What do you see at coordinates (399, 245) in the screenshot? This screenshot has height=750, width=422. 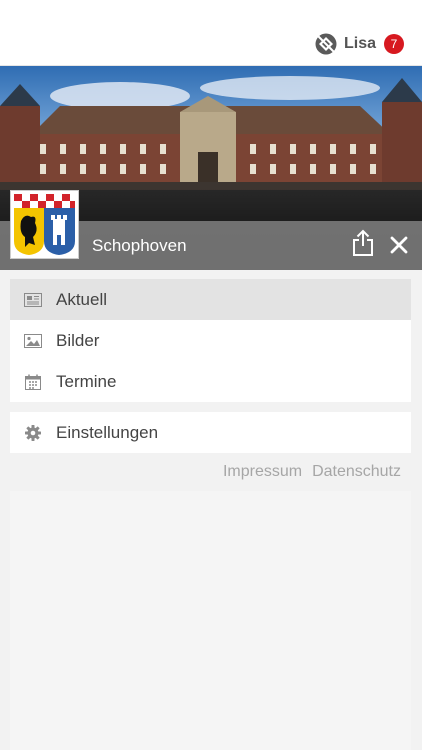 I see `close-icon` at bounding box center [399, 245].